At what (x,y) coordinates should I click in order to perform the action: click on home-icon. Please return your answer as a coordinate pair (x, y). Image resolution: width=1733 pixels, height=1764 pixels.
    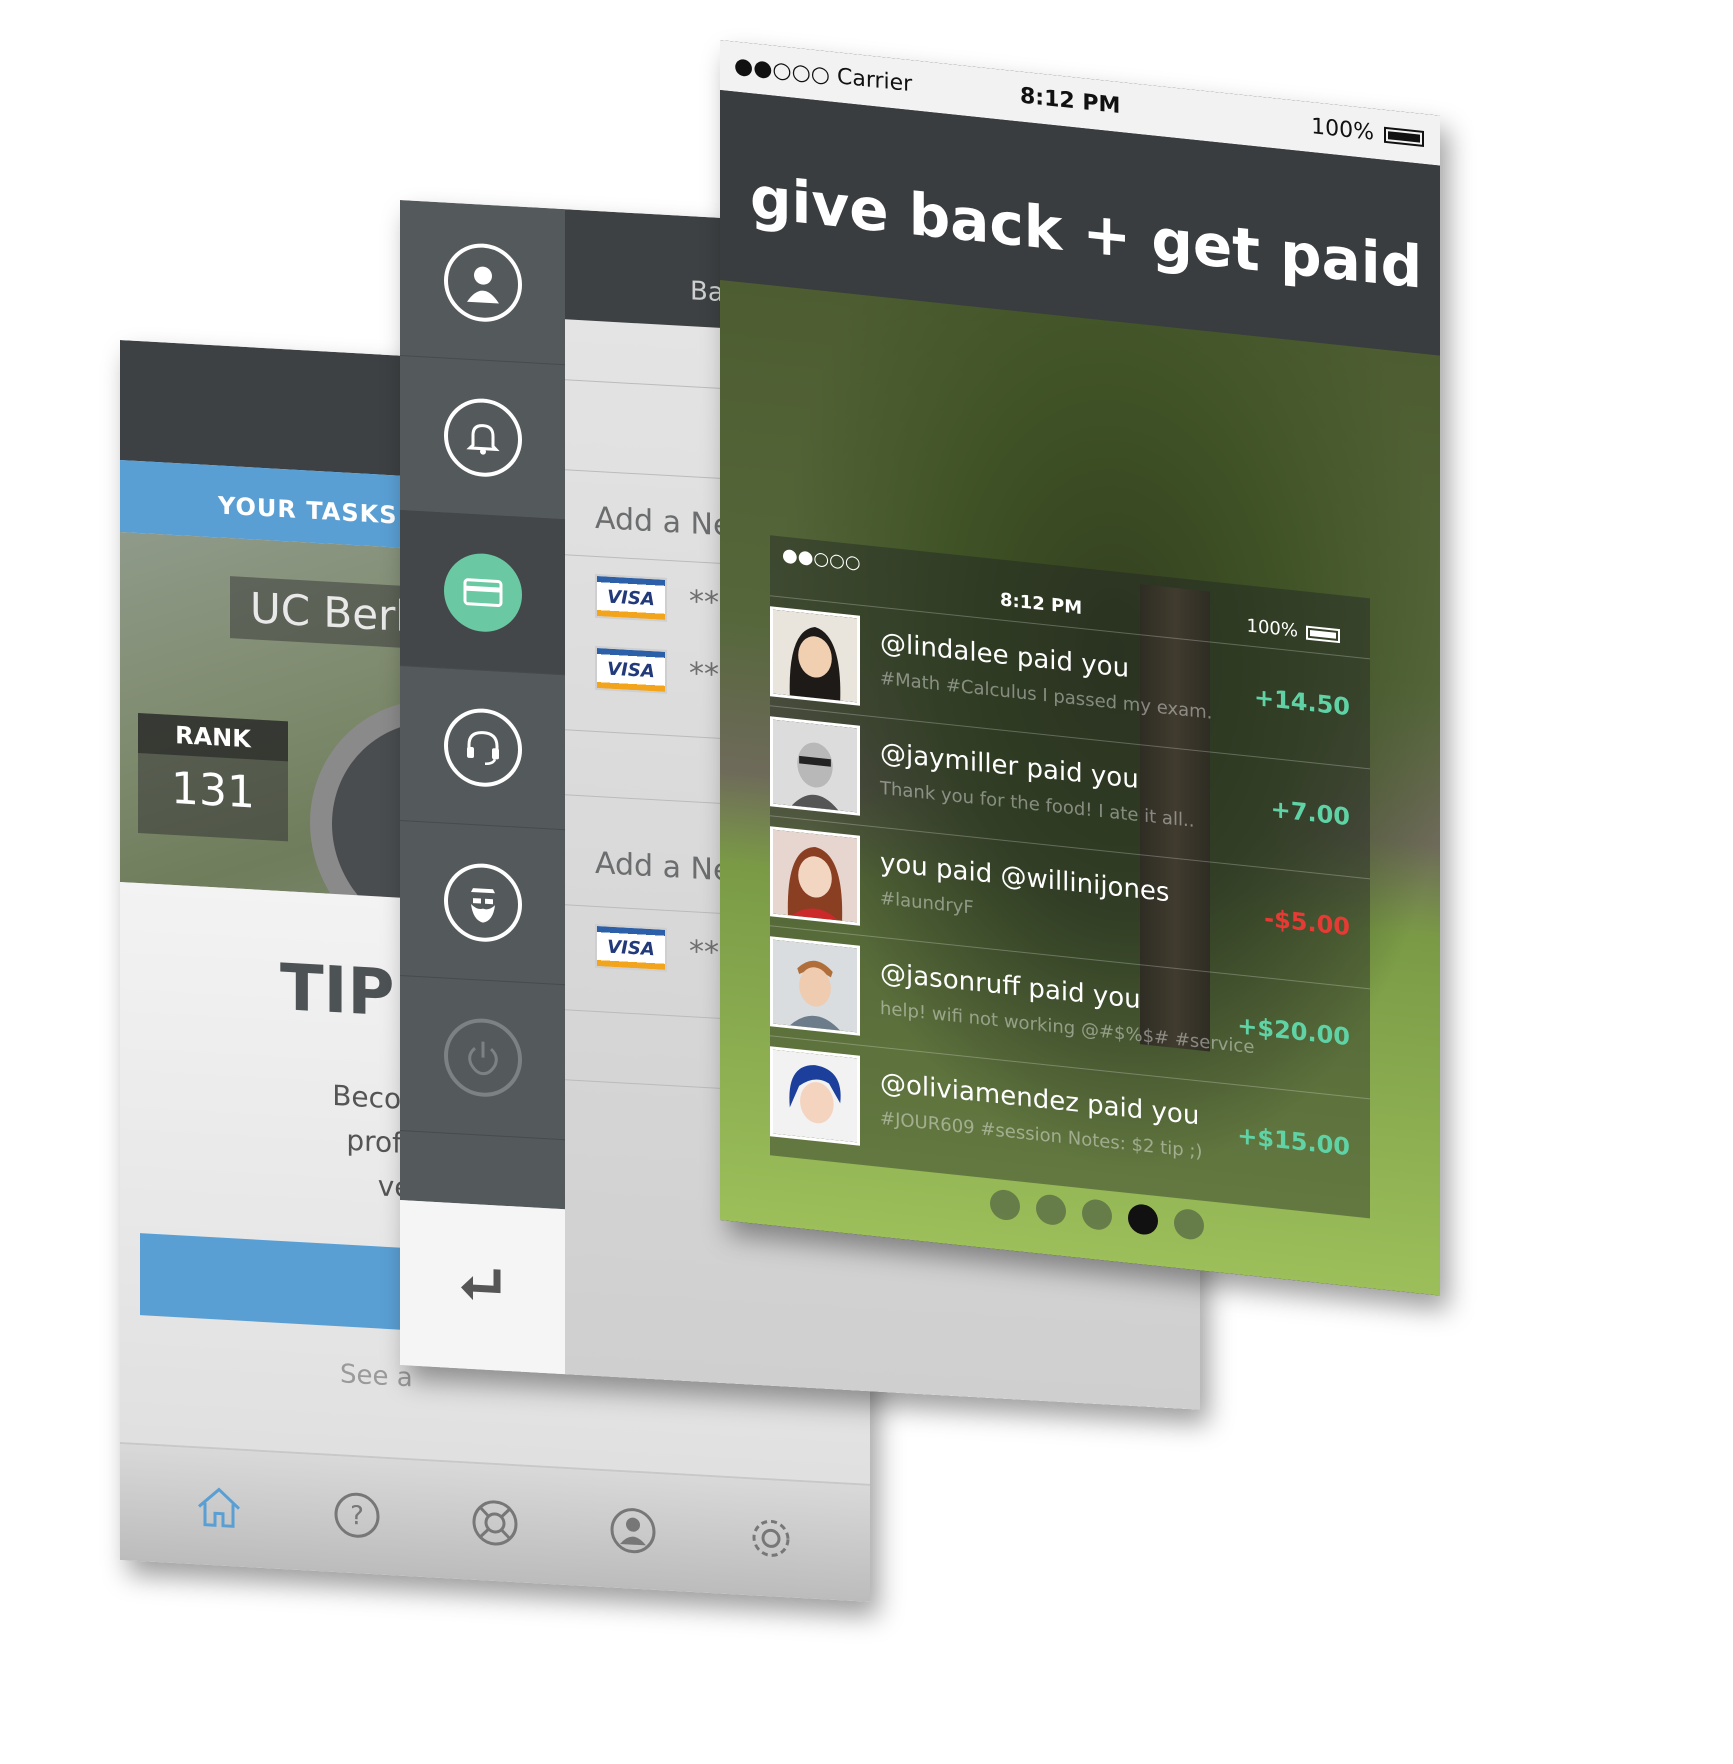
    Looking at the image, I should click on (219, 1507).